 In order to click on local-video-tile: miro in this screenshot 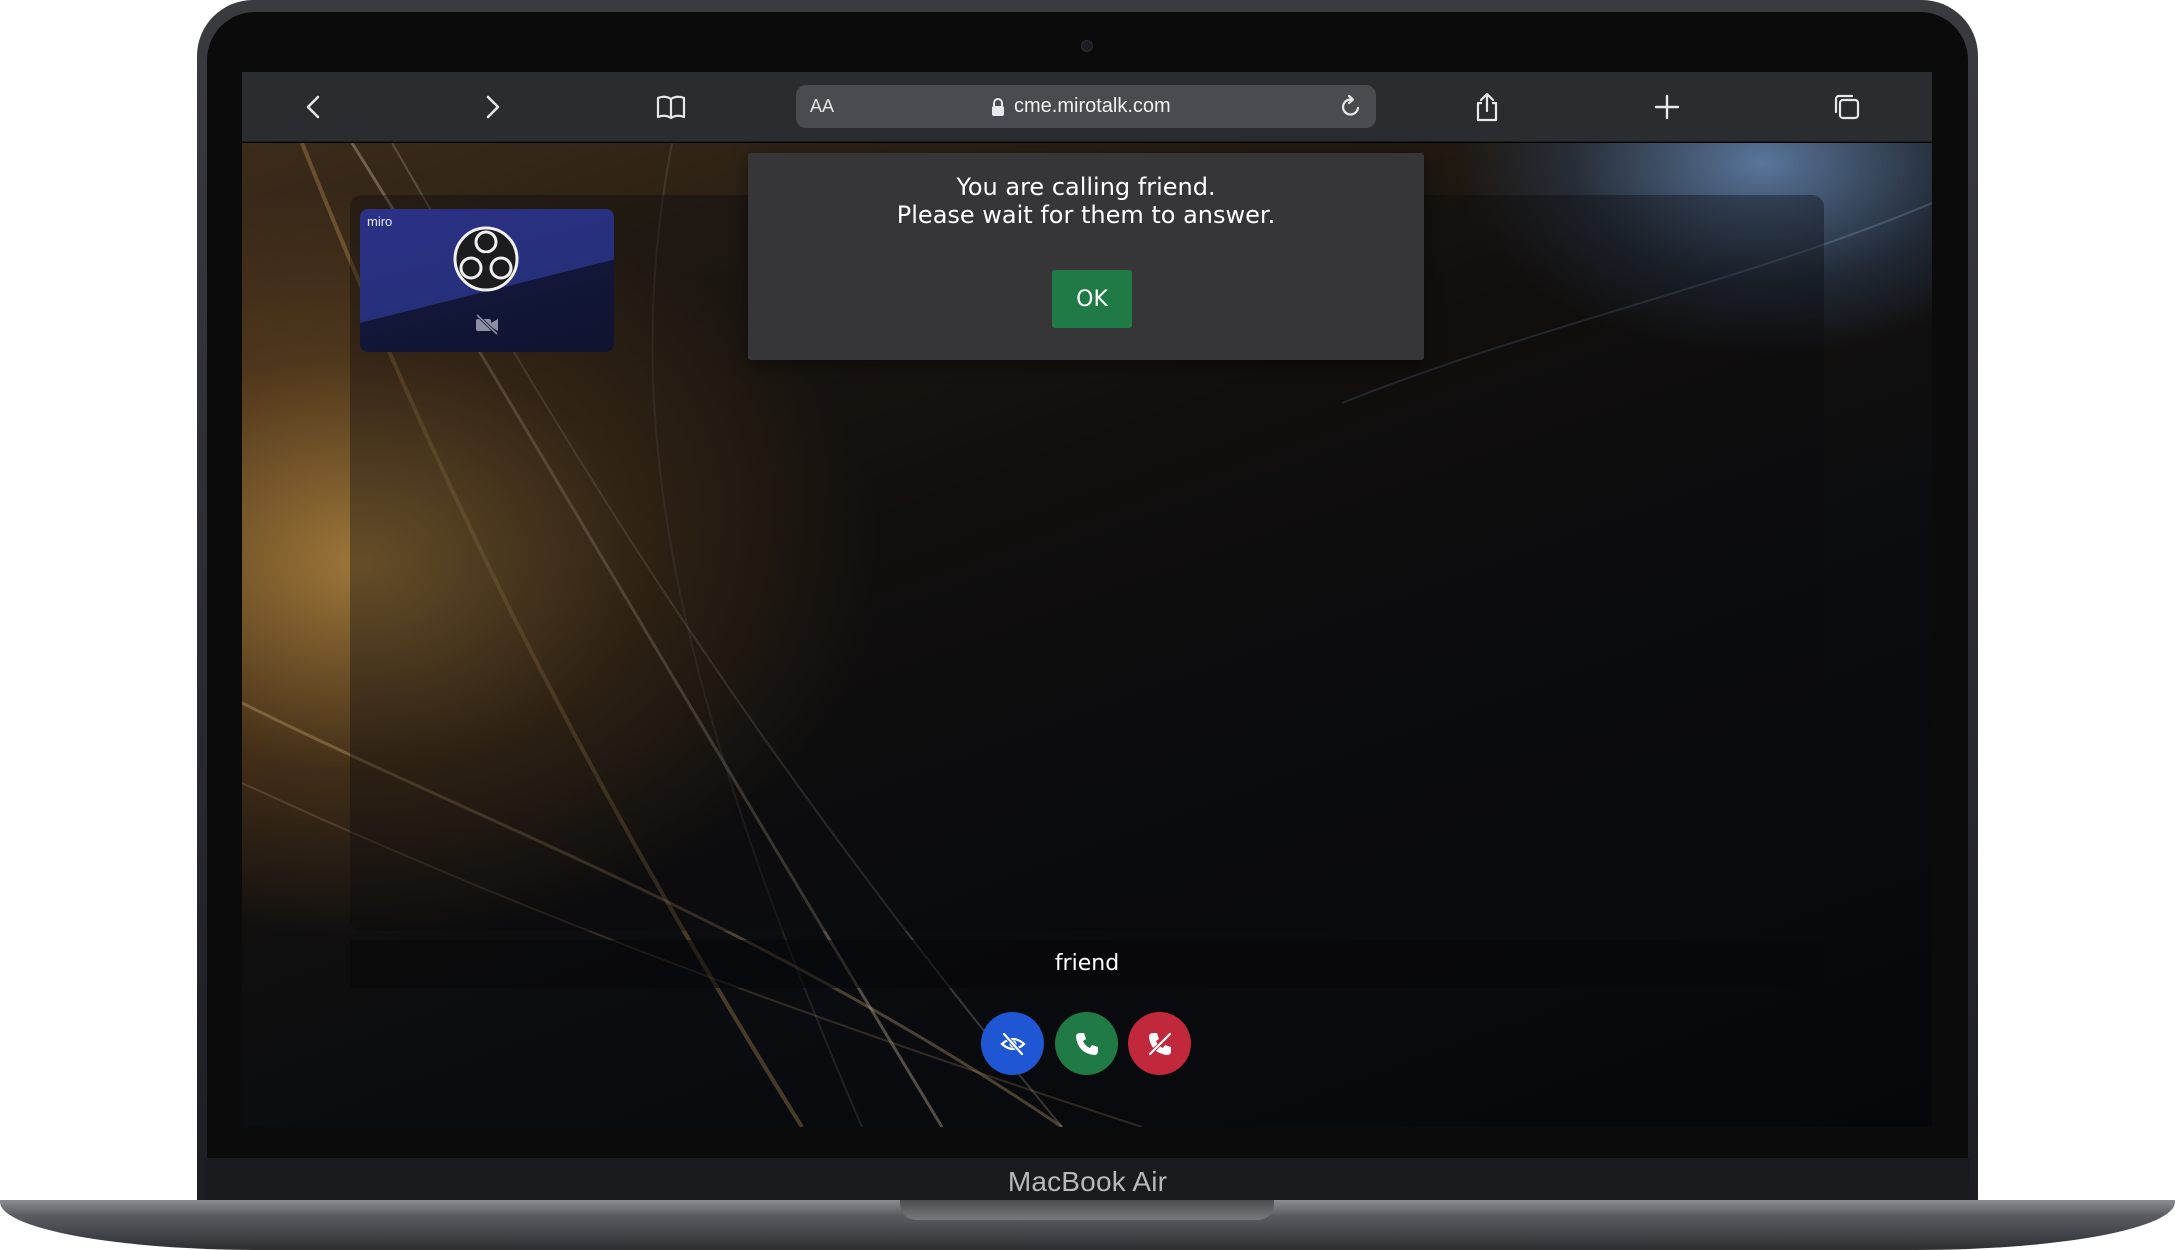, I will do `click(487, 280)`.